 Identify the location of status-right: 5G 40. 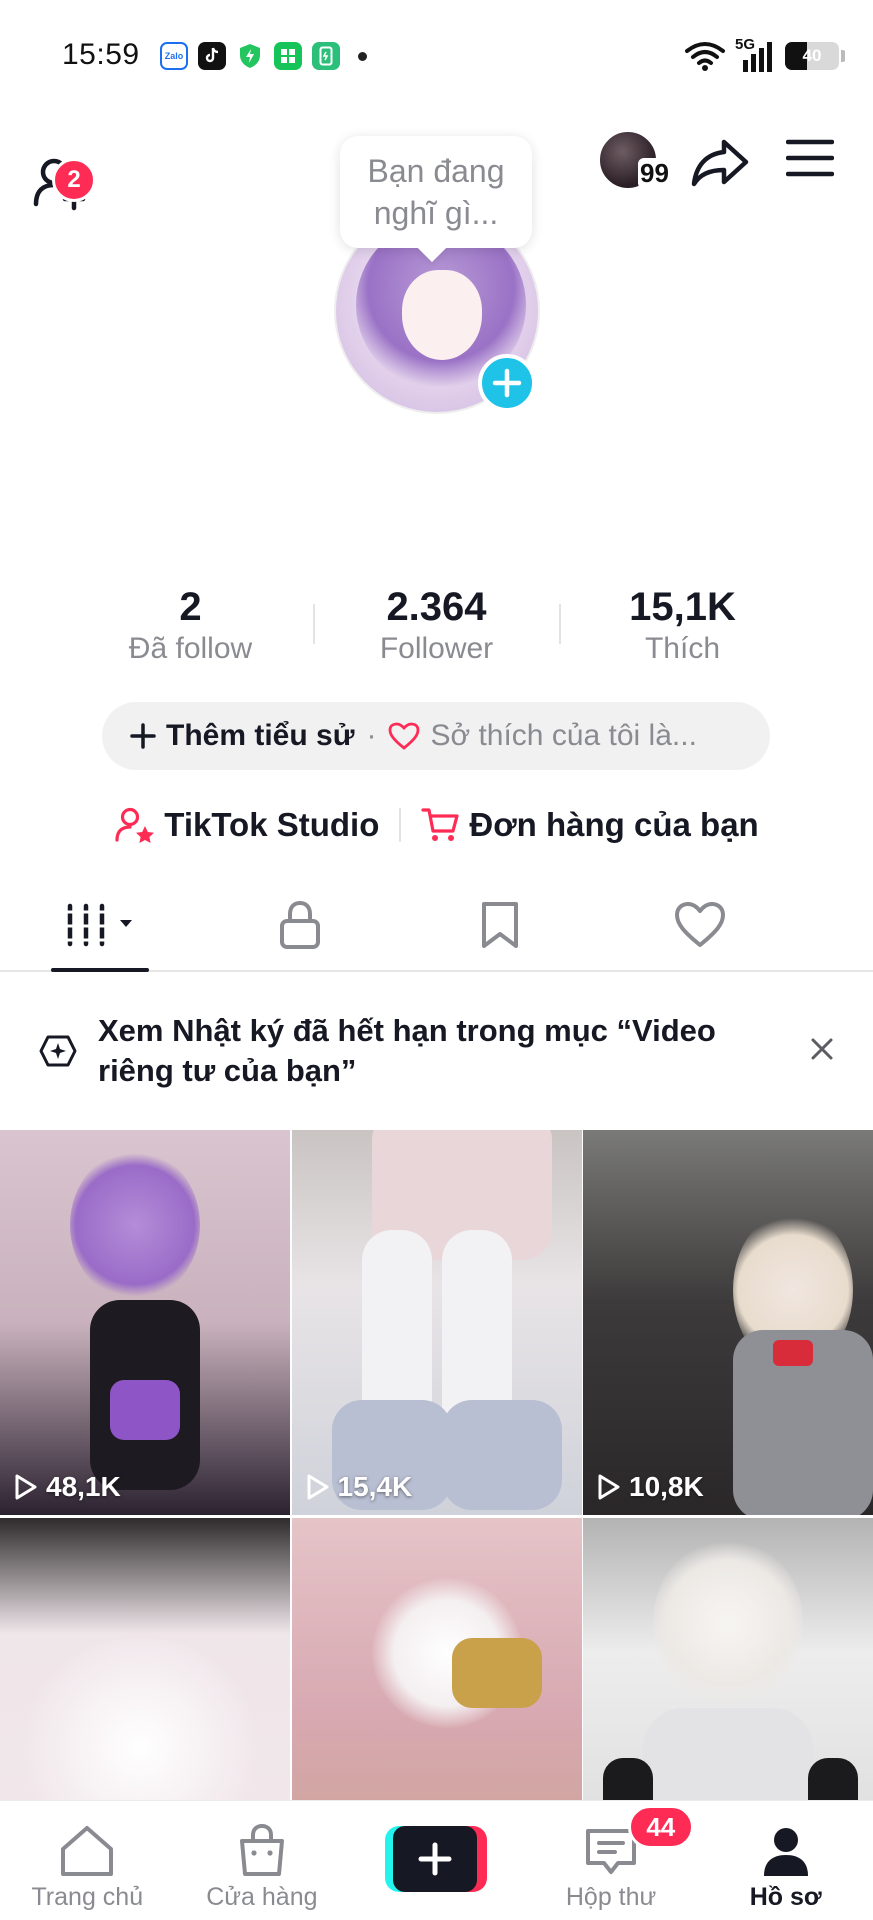
(765, 54).